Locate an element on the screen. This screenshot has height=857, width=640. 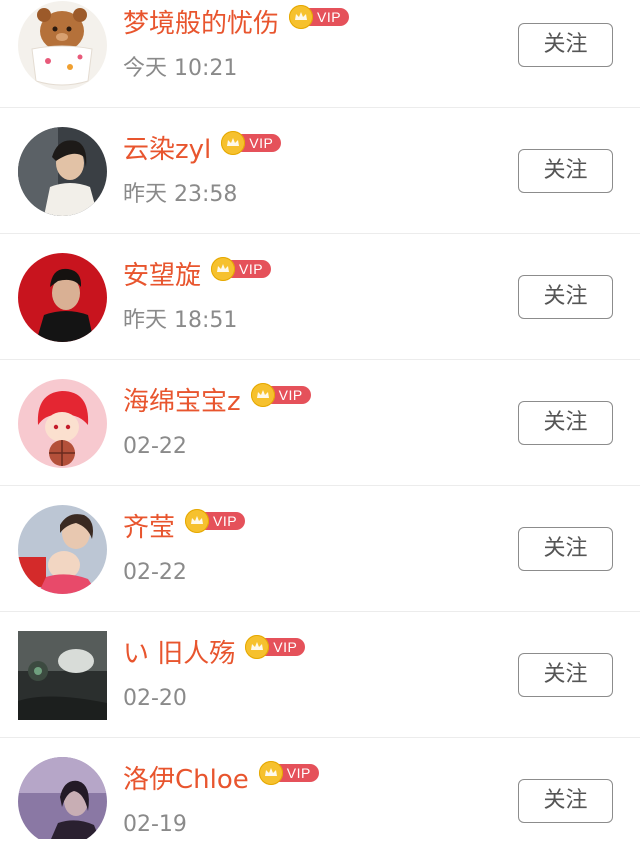
name-line: 海绵宝宝z VIP is located at coordinates (217, 402).